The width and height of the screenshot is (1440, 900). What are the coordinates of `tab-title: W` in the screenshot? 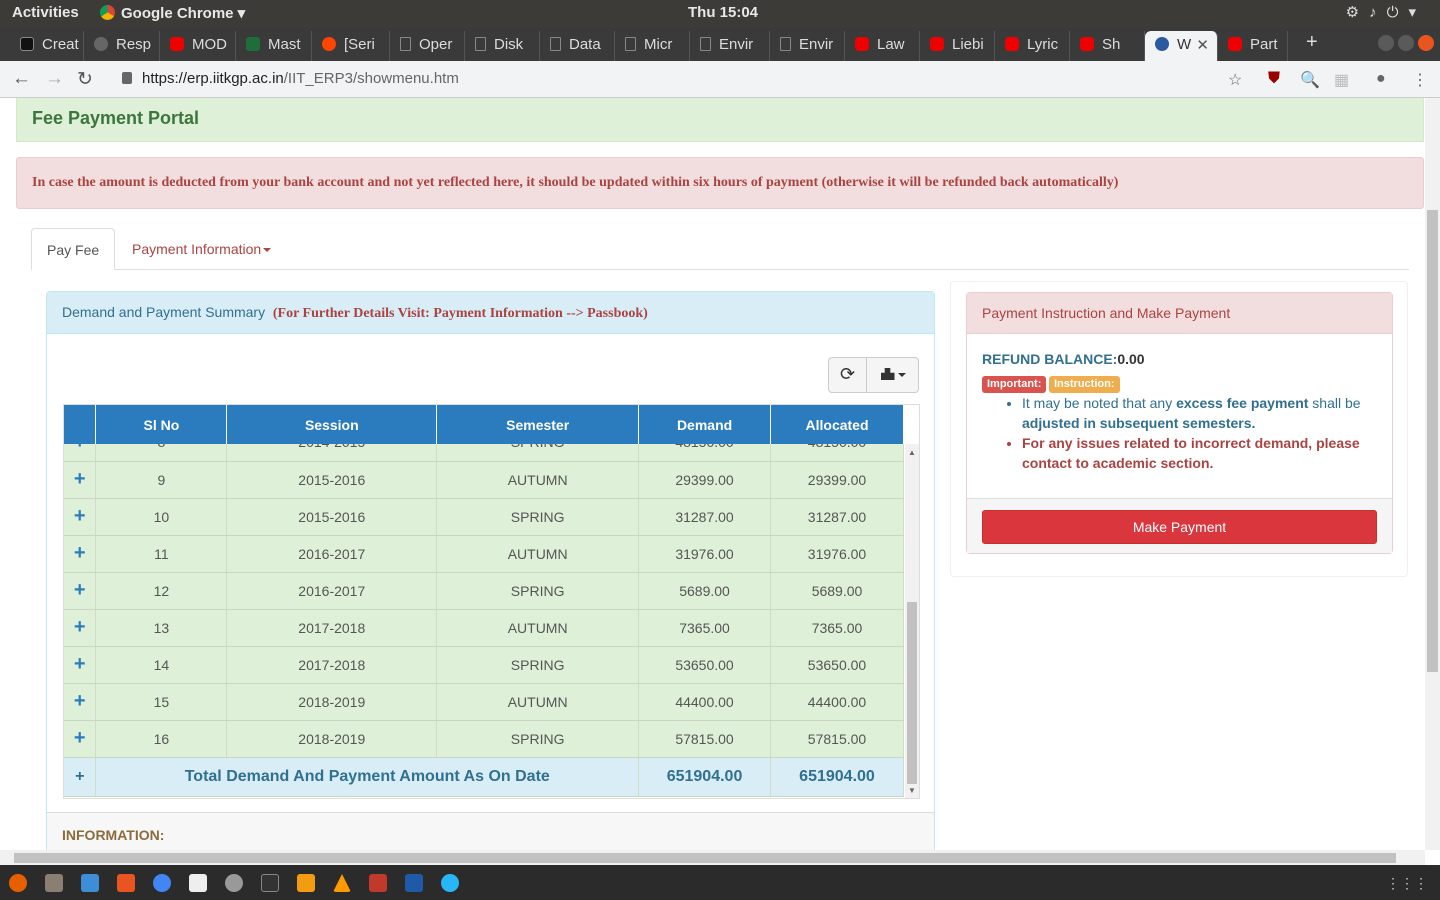 It's located at (1184, 44).